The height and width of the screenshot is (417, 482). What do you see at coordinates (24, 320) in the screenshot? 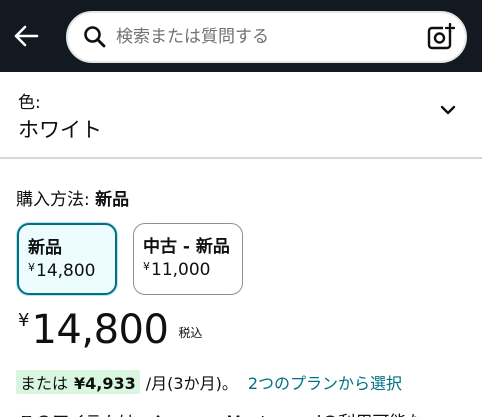
I see `price-currency: ¥` at bounding box center [24, 320].